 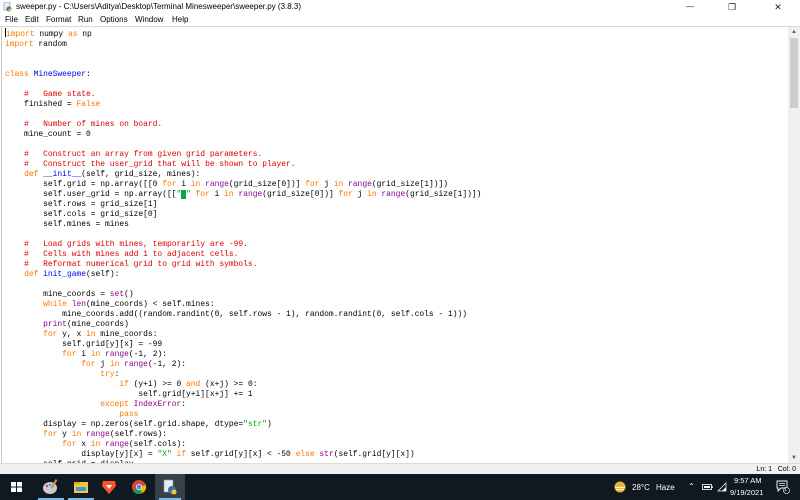 What do you see at coordinates (149, 20) in the screenshot?
I see `menu-window: Window` at bounding box center [149, 20].